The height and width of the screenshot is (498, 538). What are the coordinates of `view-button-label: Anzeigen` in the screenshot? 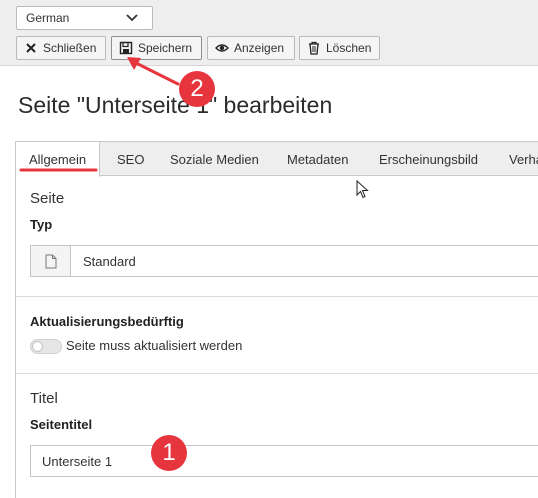 It's located at (259, 48).